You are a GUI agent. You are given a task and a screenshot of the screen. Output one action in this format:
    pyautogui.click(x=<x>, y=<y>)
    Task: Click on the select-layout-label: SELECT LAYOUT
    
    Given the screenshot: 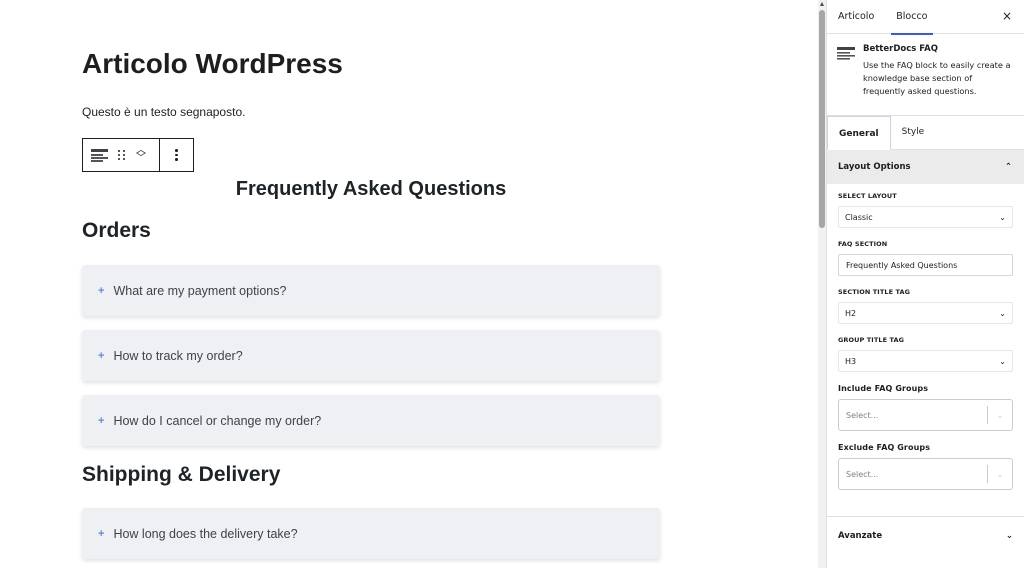 What is the action you would take?
    pyautogui.click(x=867, y=196)
    